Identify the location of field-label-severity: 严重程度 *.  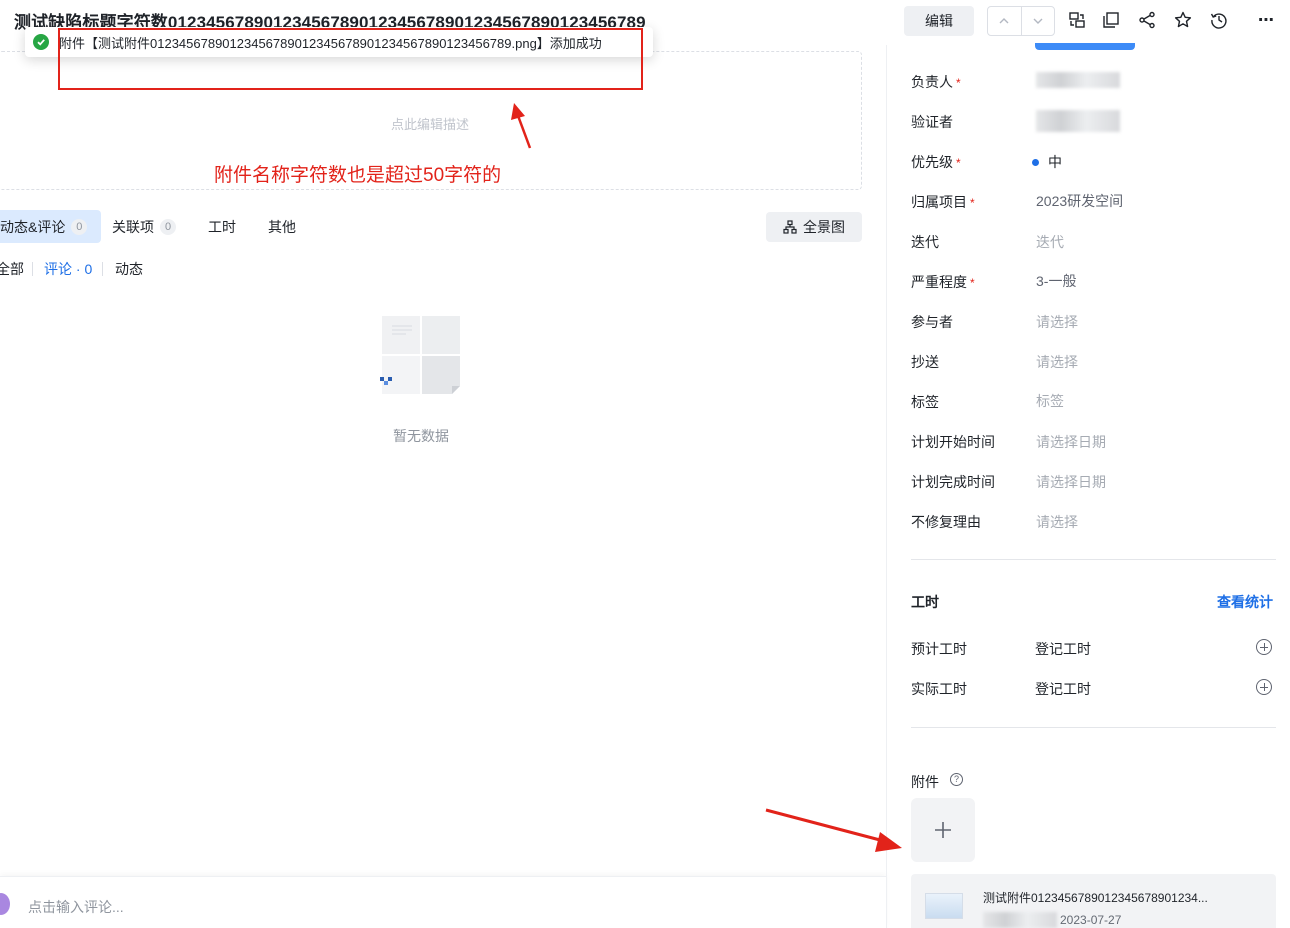
(943, 282).